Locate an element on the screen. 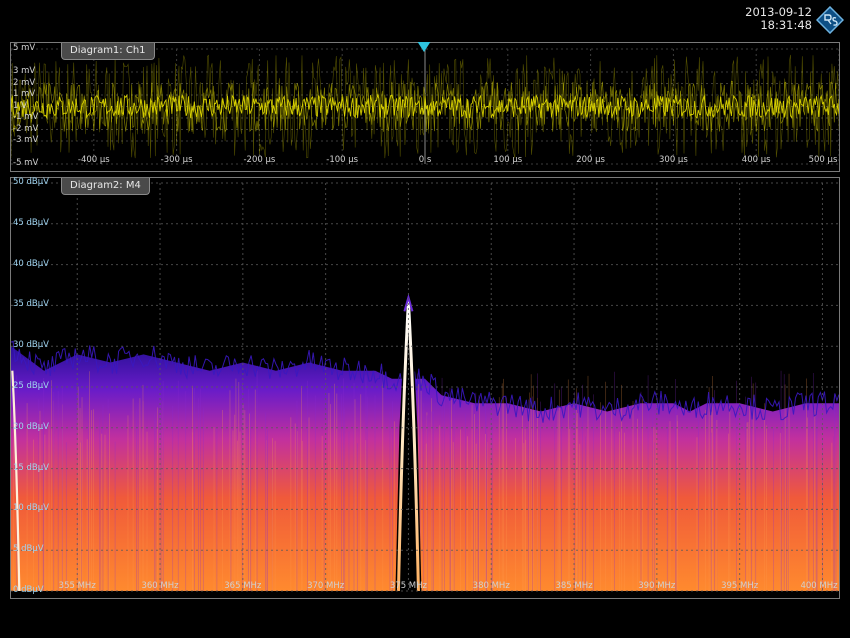  y-tick-label: 5 dBµV is located at coordinates (28, 549).